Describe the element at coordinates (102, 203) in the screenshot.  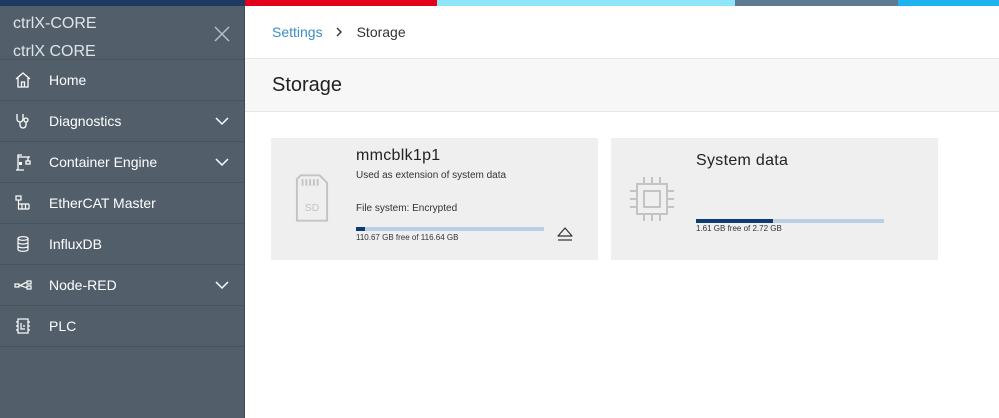
I see `sidebar-item-label: EtherCAT Master` at that location.